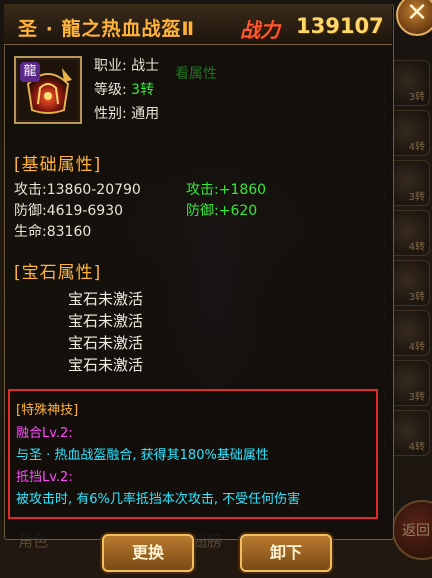  I want to click on skill-fusion-desc: 与圣 · 热血战盔融合, 获得其180%基础属性, so click(142, 455).